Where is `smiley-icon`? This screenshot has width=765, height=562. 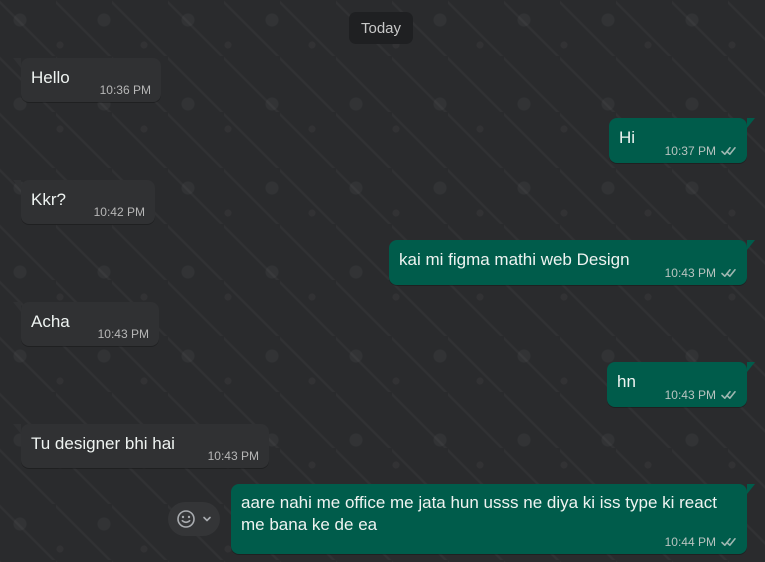
smiley-icon is located at coordinates (186, 519).